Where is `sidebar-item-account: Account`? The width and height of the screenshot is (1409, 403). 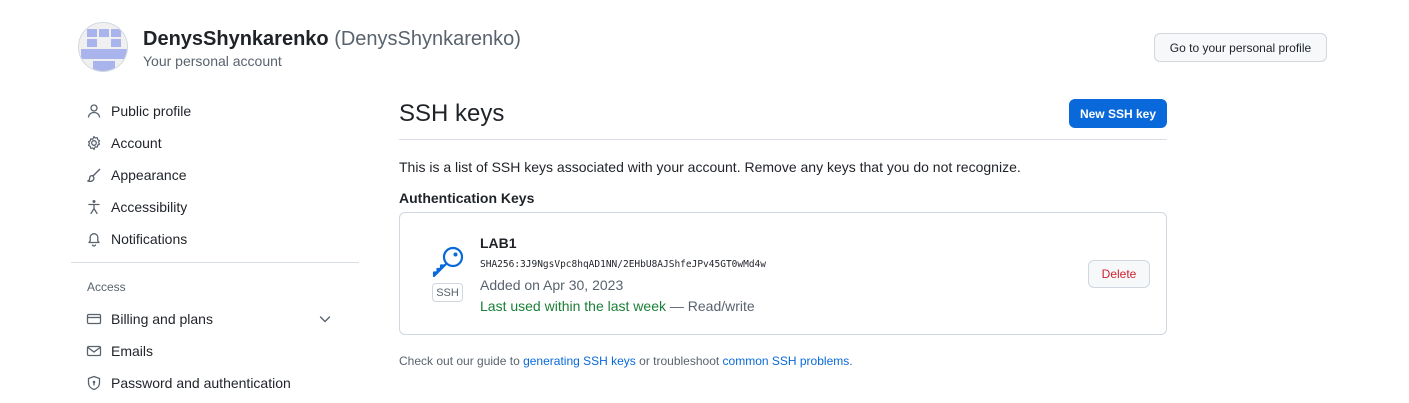
sidebar-item-account: Account is located at coordinates (221, 143).